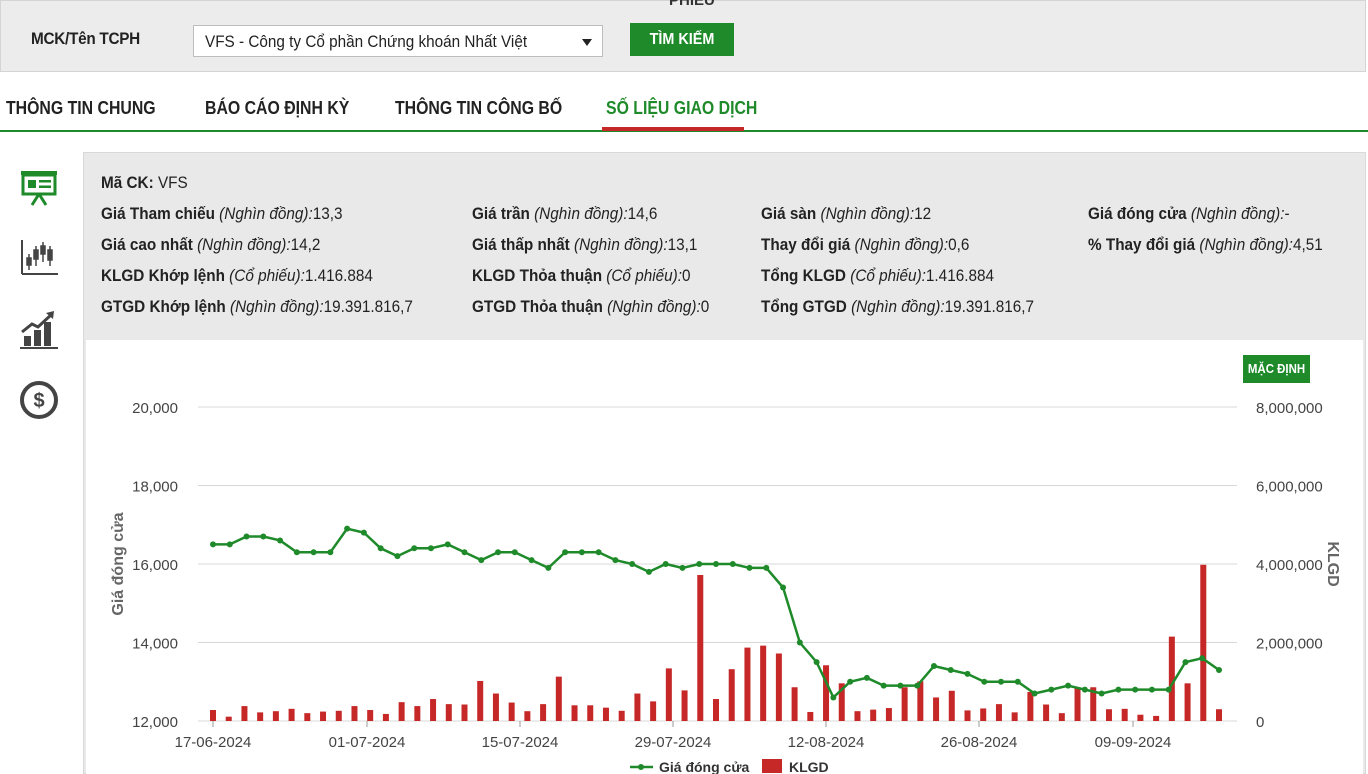 This screenshot has height=774, width=1368. I want to click on info-field-value: -, so click(1287, 213).